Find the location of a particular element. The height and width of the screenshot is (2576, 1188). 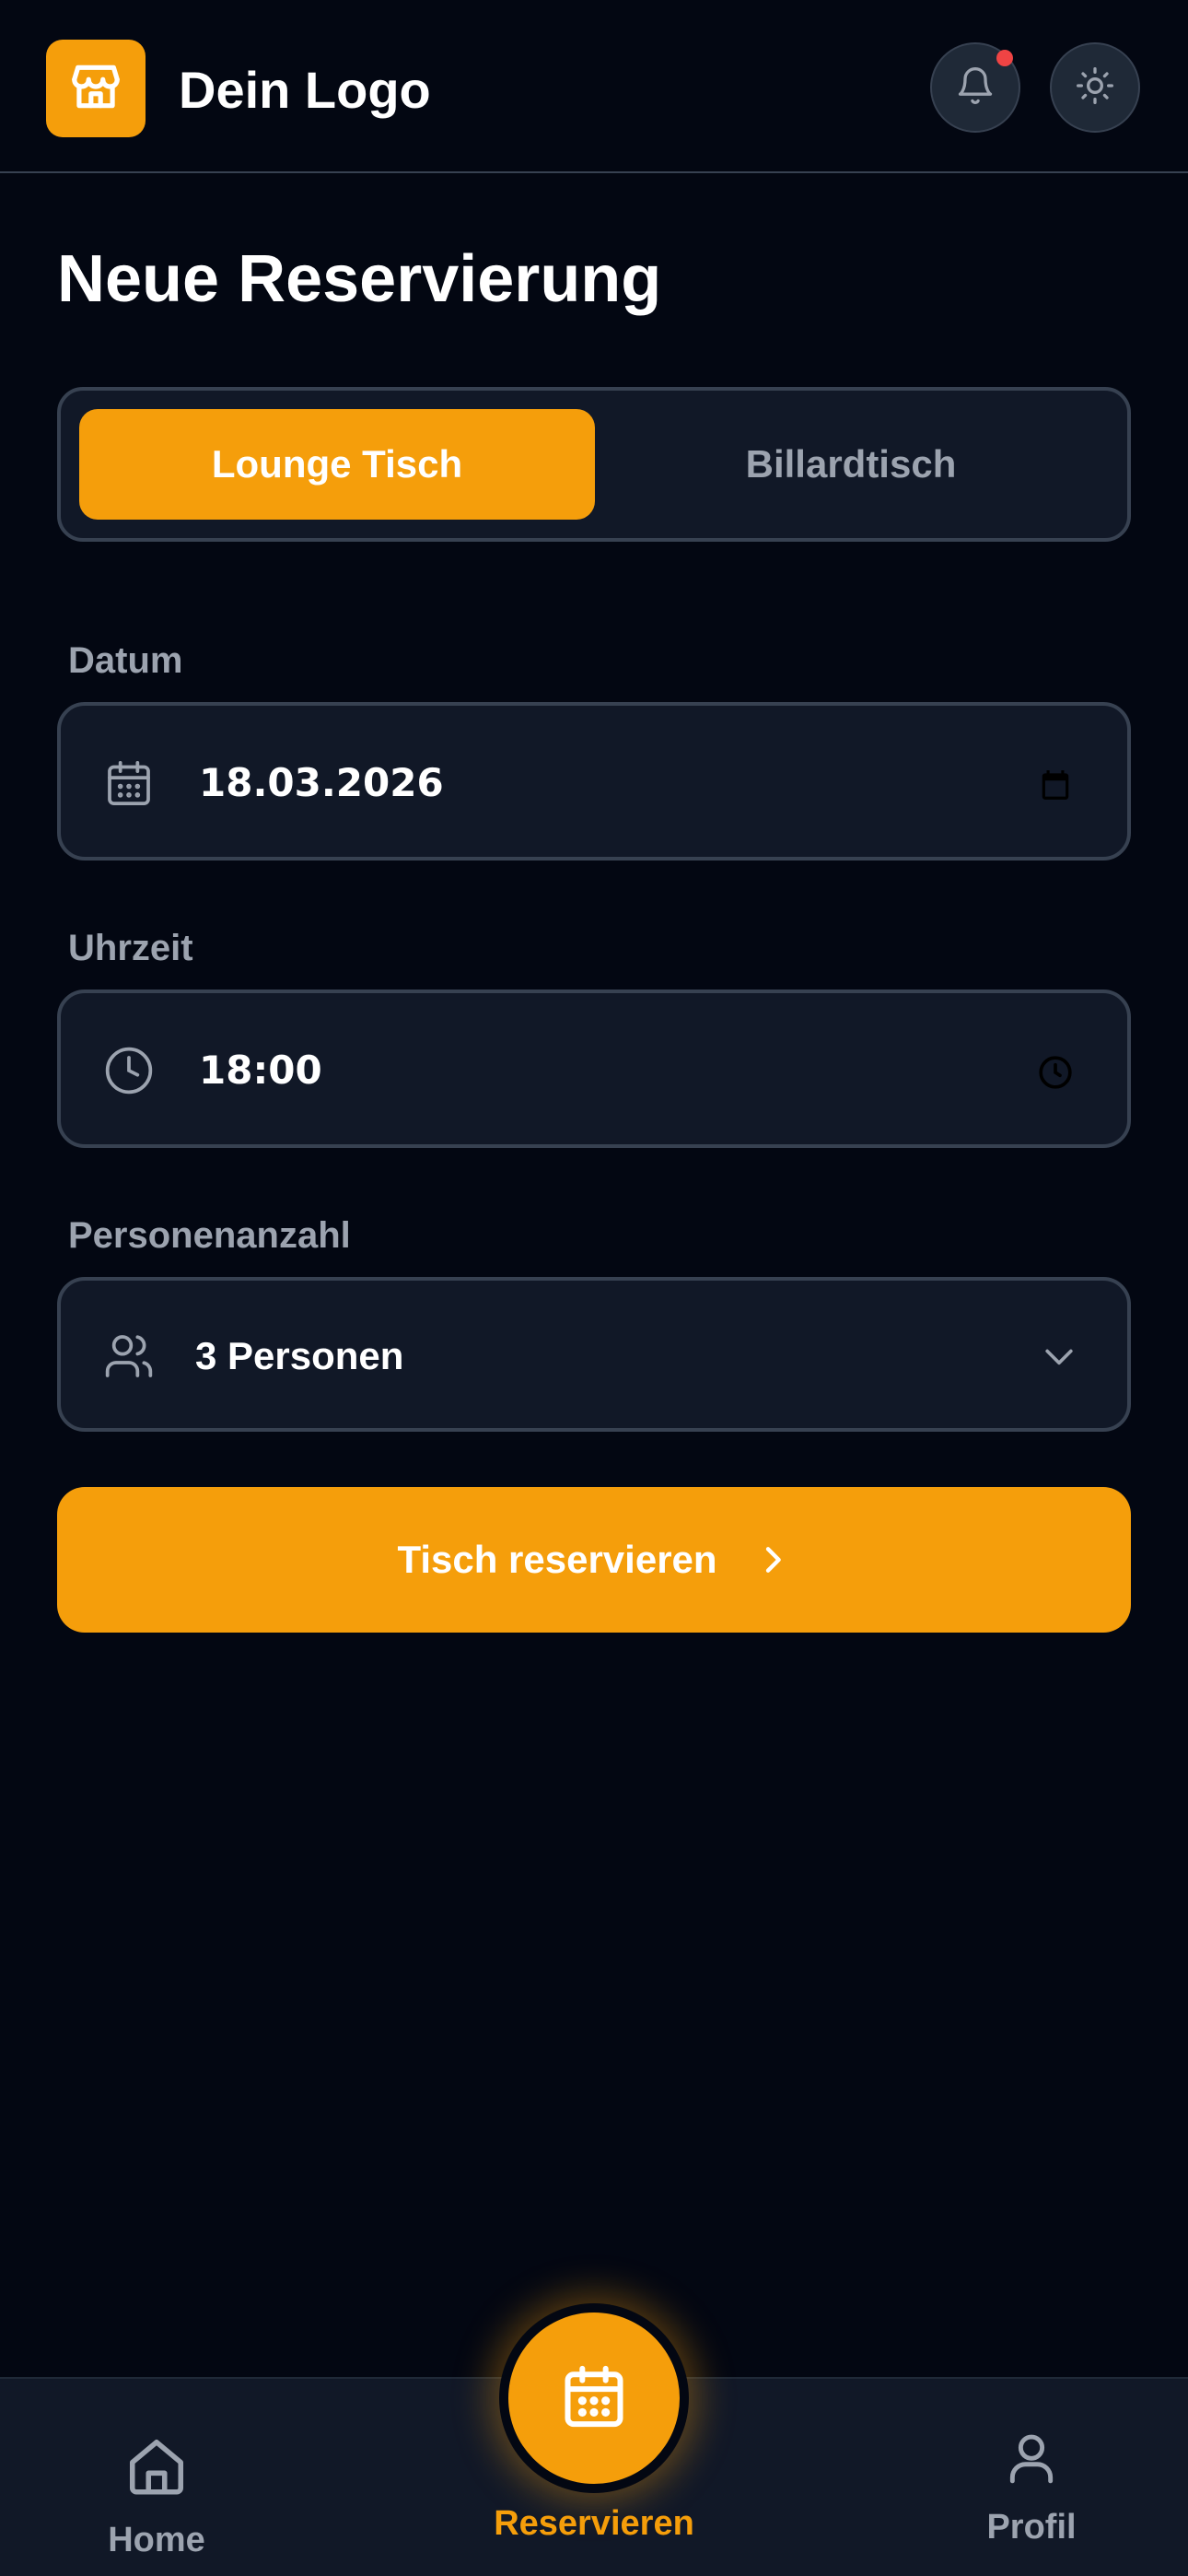

notification-dot is located at coordinates (1004, 58).